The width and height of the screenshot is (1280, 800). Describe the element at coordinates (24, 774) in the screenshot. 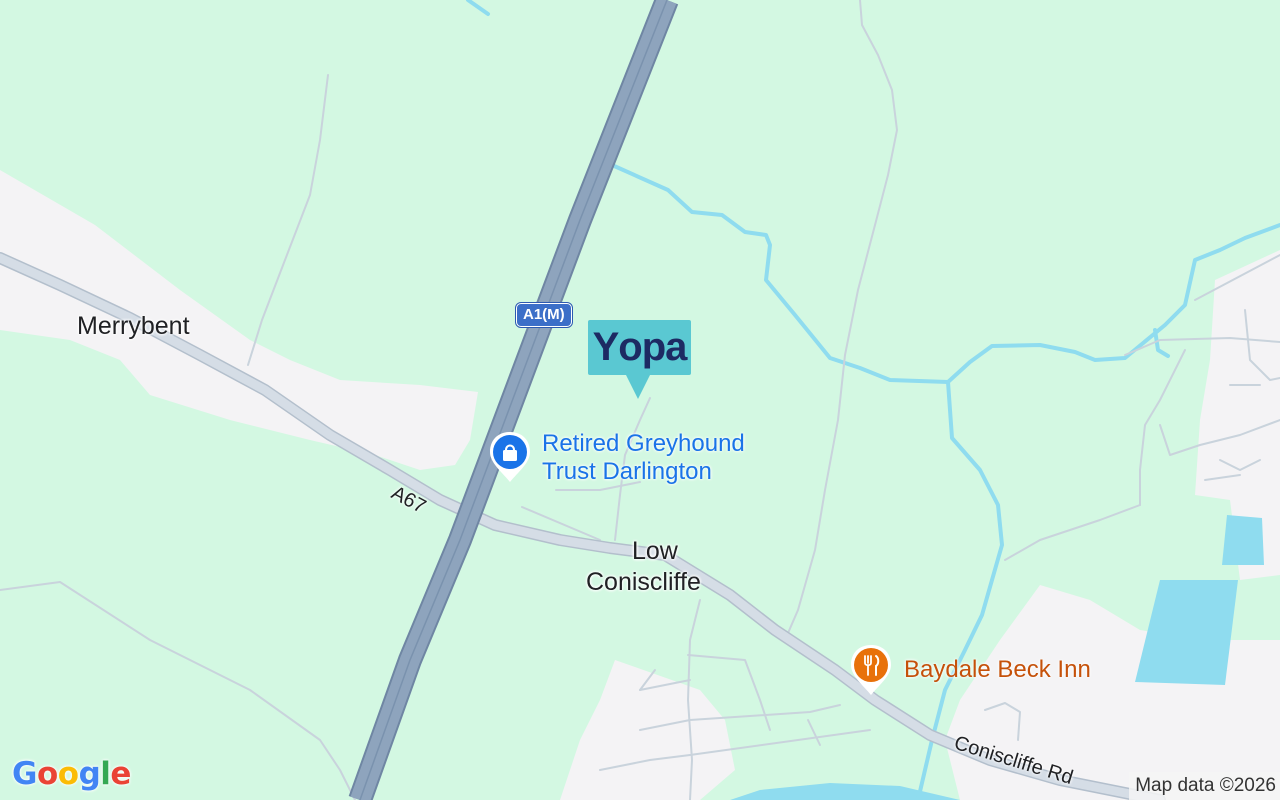

I see `logo-letter: G` at that location.